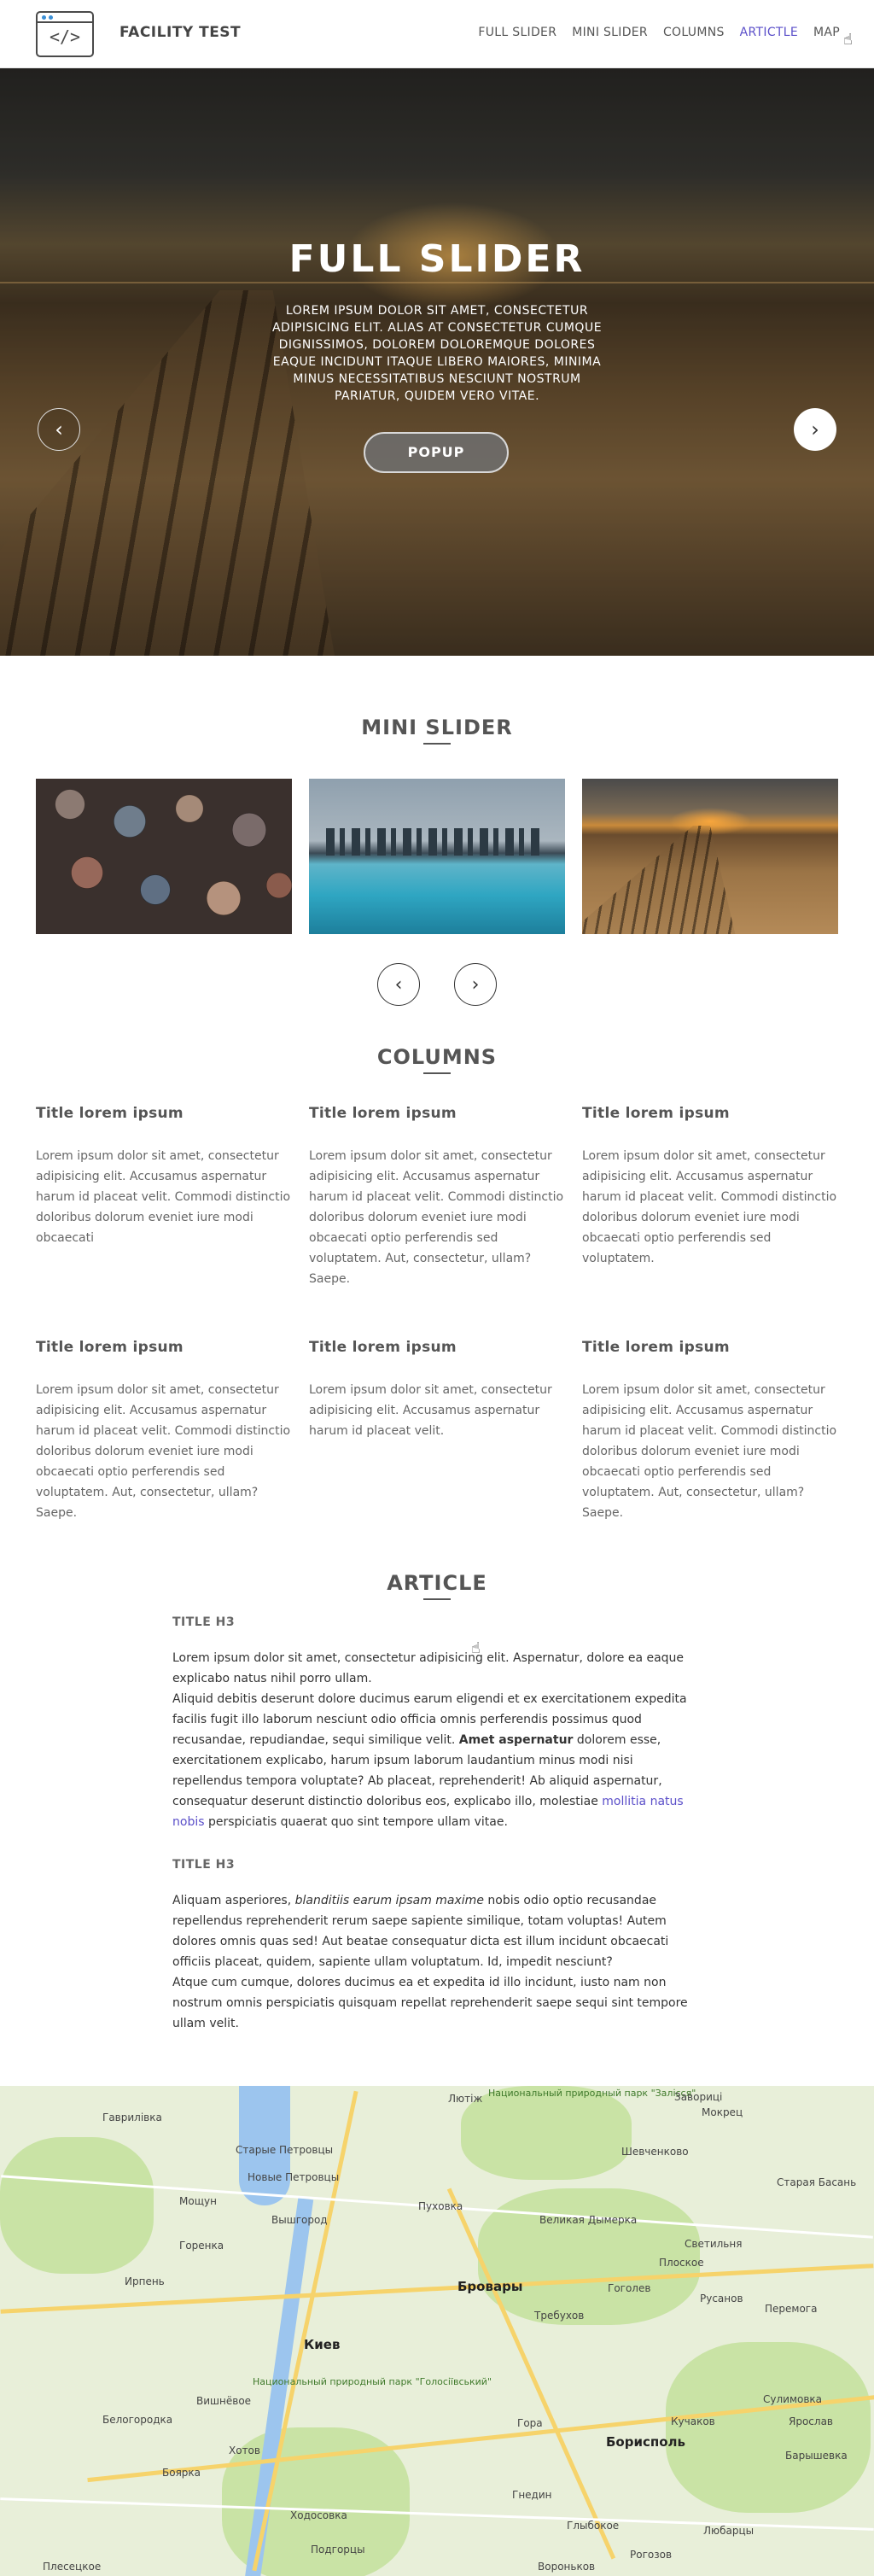 This screenshot has height=2576, width=874. Describe the element at coordinates (224, 2401) in the screenshot. I see `map-label: Вишнёвое` at that location.